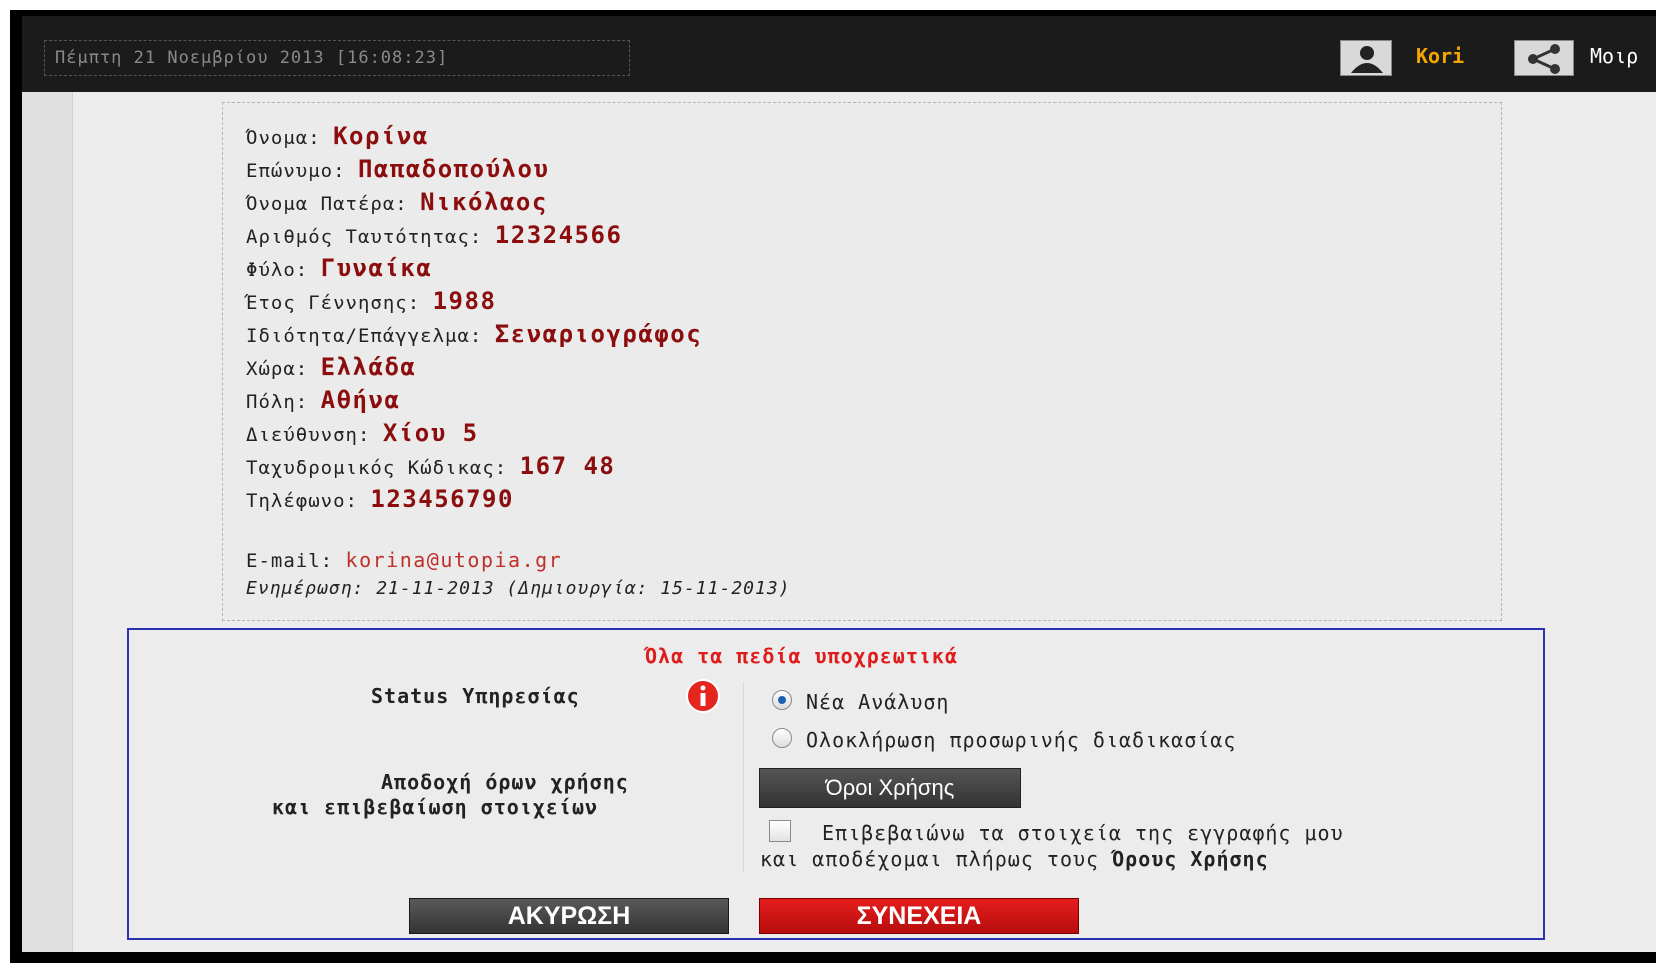 This screenshot has width=1656, height=963. I want to click on field-phone: Τηλέφωνο: 123456790, so click(380, 499).